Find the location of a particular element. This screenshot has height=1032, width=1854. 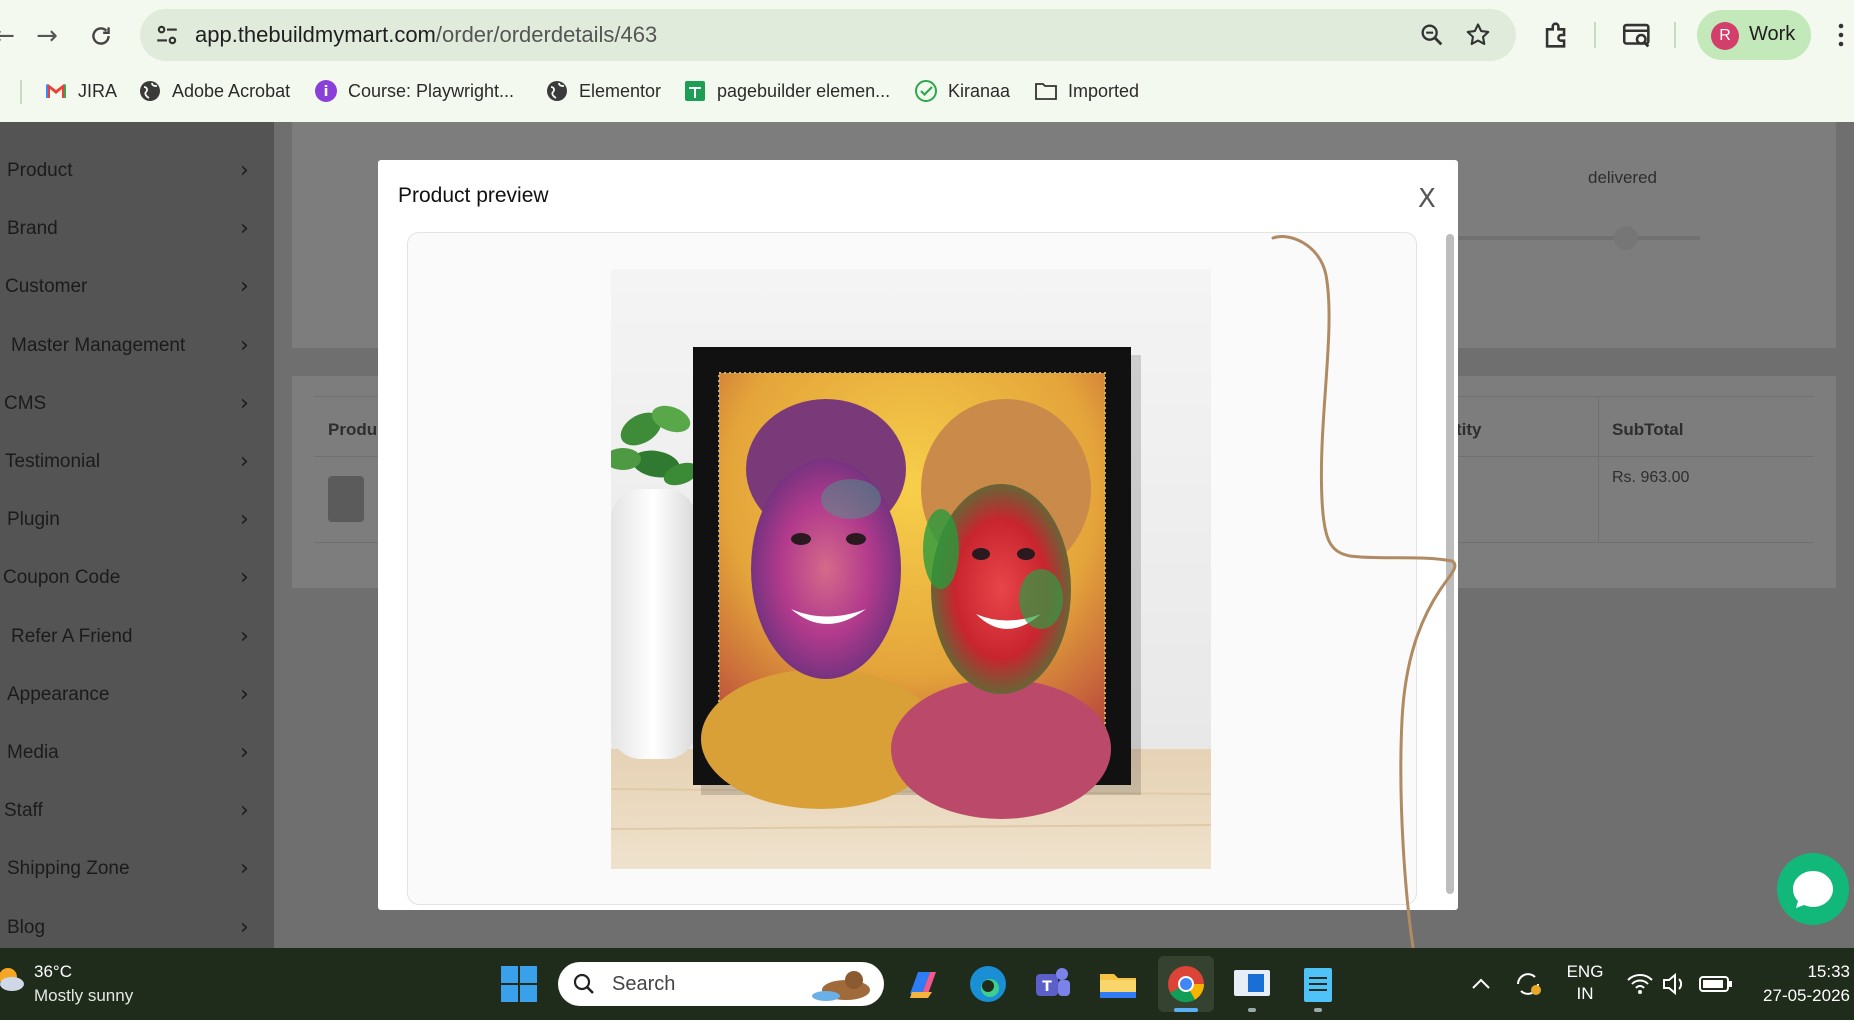

language-eng: ENG is located at coordinates (1585, 972).